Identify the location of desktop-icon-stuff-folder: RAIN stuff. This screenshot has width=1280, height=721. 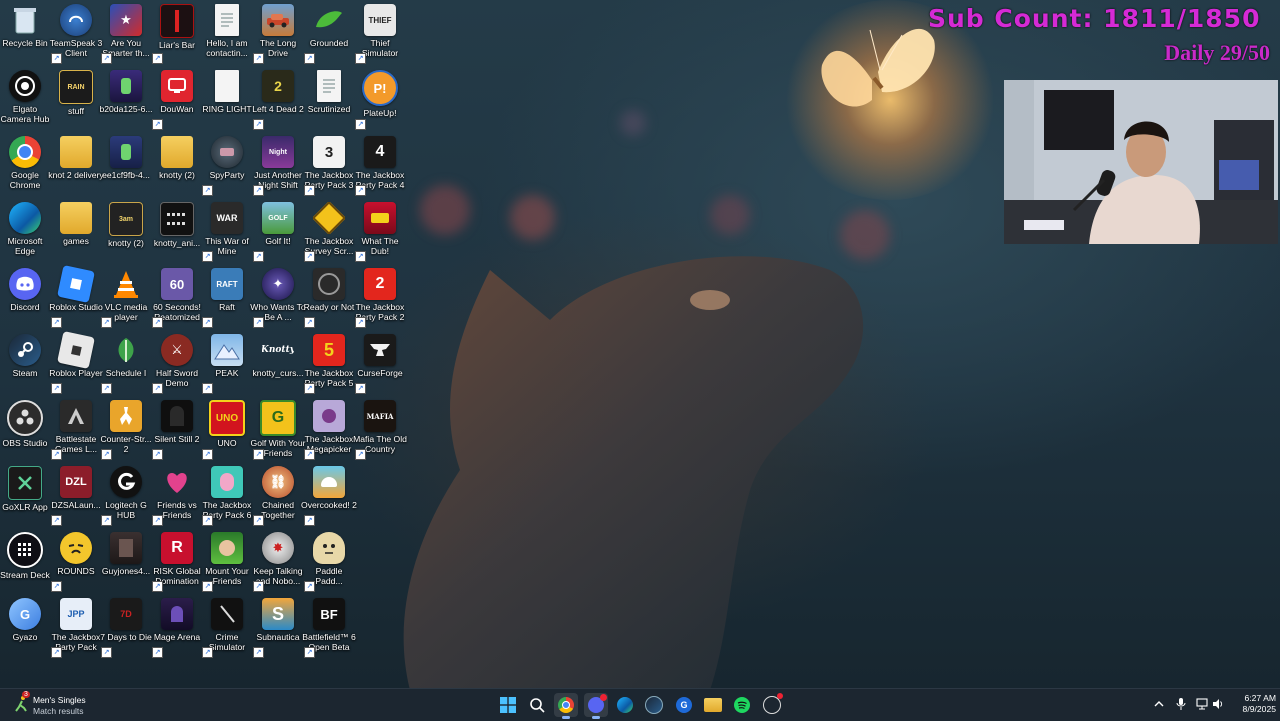
(76, 98).